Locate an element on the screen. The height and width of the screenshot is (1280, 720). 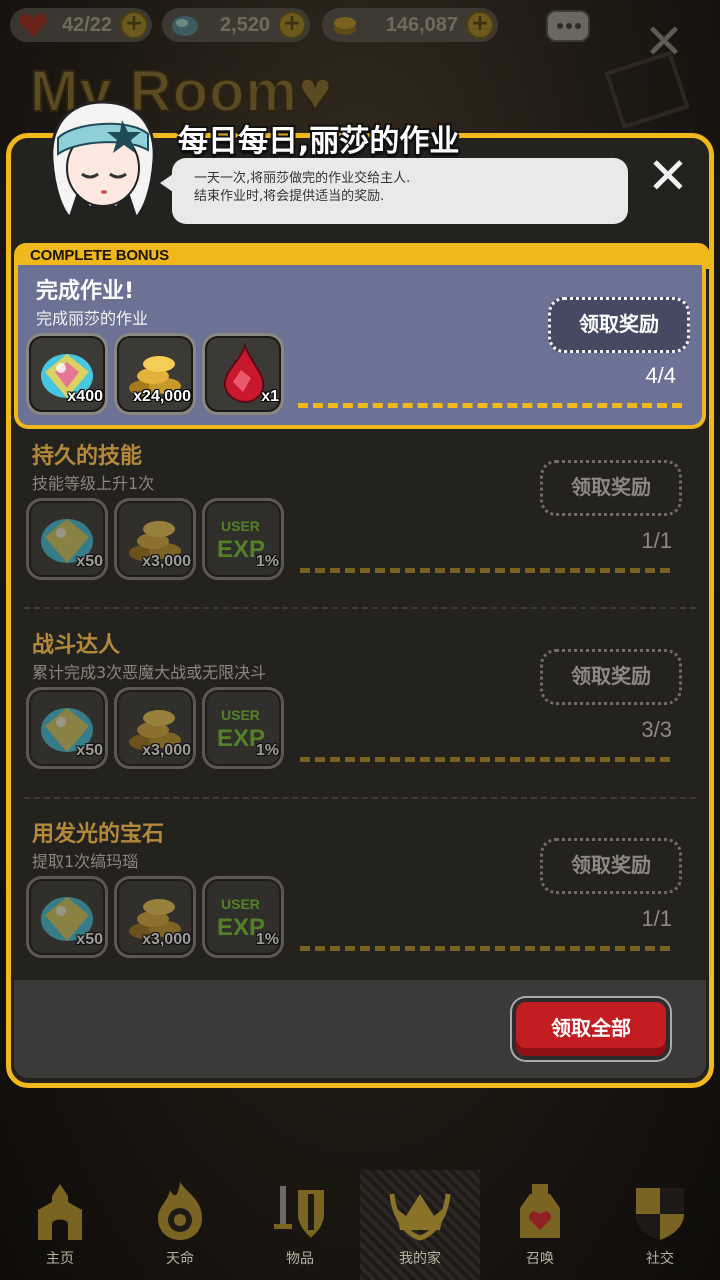
fate-flame-icon is located at coordinates (180, 1211).